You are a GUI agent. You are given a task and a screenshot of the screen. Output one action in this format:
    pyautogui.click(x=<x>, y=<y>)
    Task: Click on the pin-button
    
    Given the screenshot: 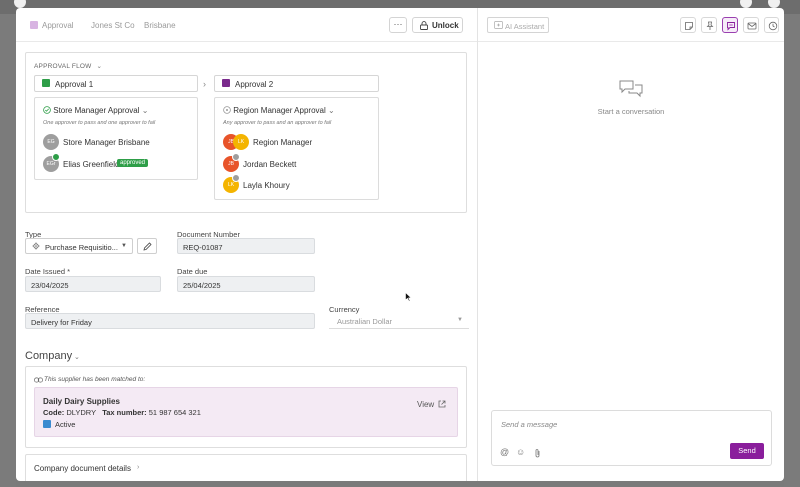 What is the action you would take?
    pyautogui.click(x=709, y=25)
    